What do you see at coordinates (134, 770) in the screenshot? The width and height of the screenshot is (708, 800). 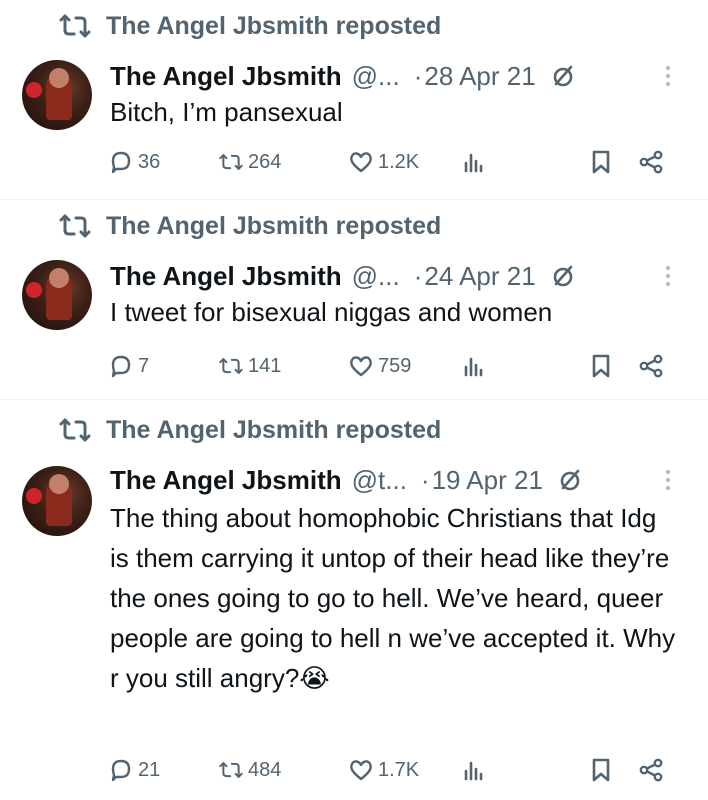 I see `reply-button: 21` at bounding box center [134, 770].